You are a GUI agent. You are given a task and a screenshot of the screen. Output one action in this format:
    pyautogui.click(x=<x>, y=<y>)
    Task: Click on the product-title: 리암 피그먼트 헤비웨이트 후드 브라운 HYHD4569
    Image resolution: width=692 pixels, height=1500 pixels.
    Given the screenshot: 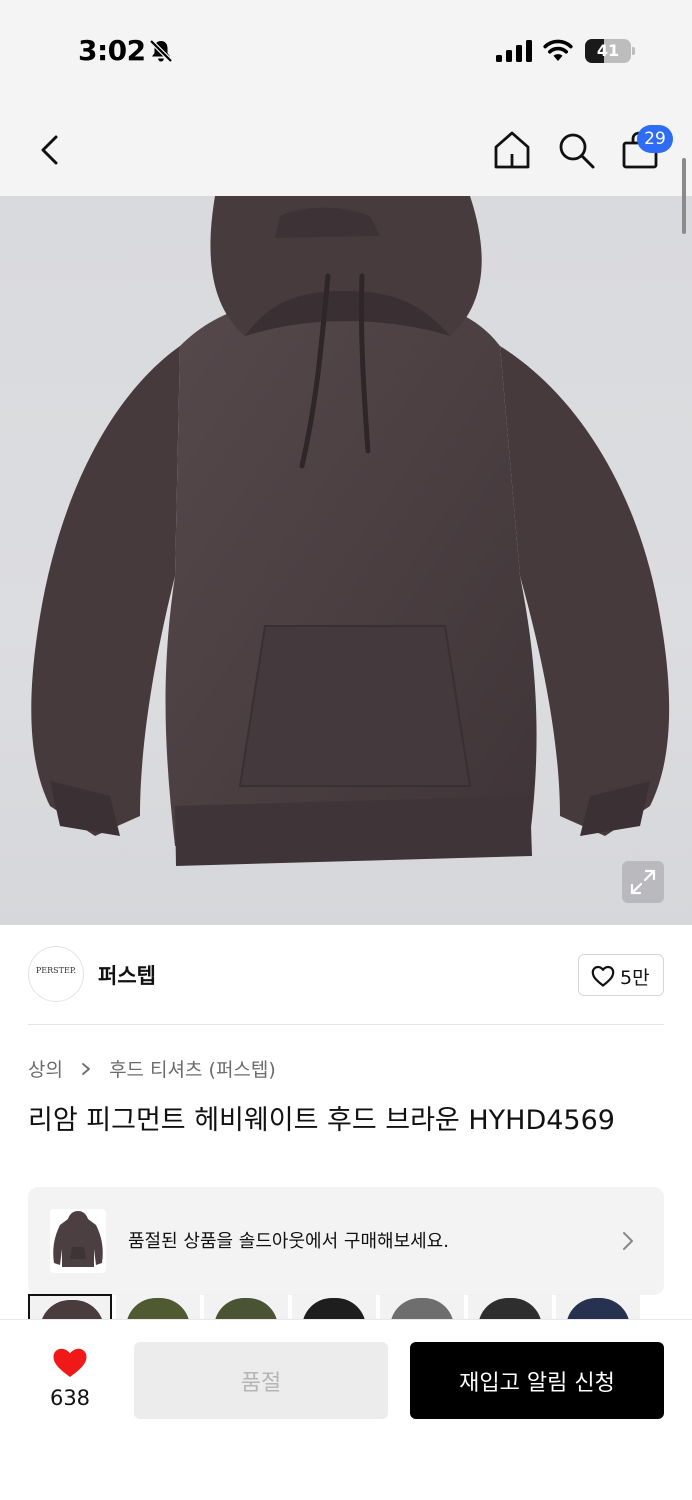 What is the action you would take?
    pyautogui.click(x=321, y=1120)
    